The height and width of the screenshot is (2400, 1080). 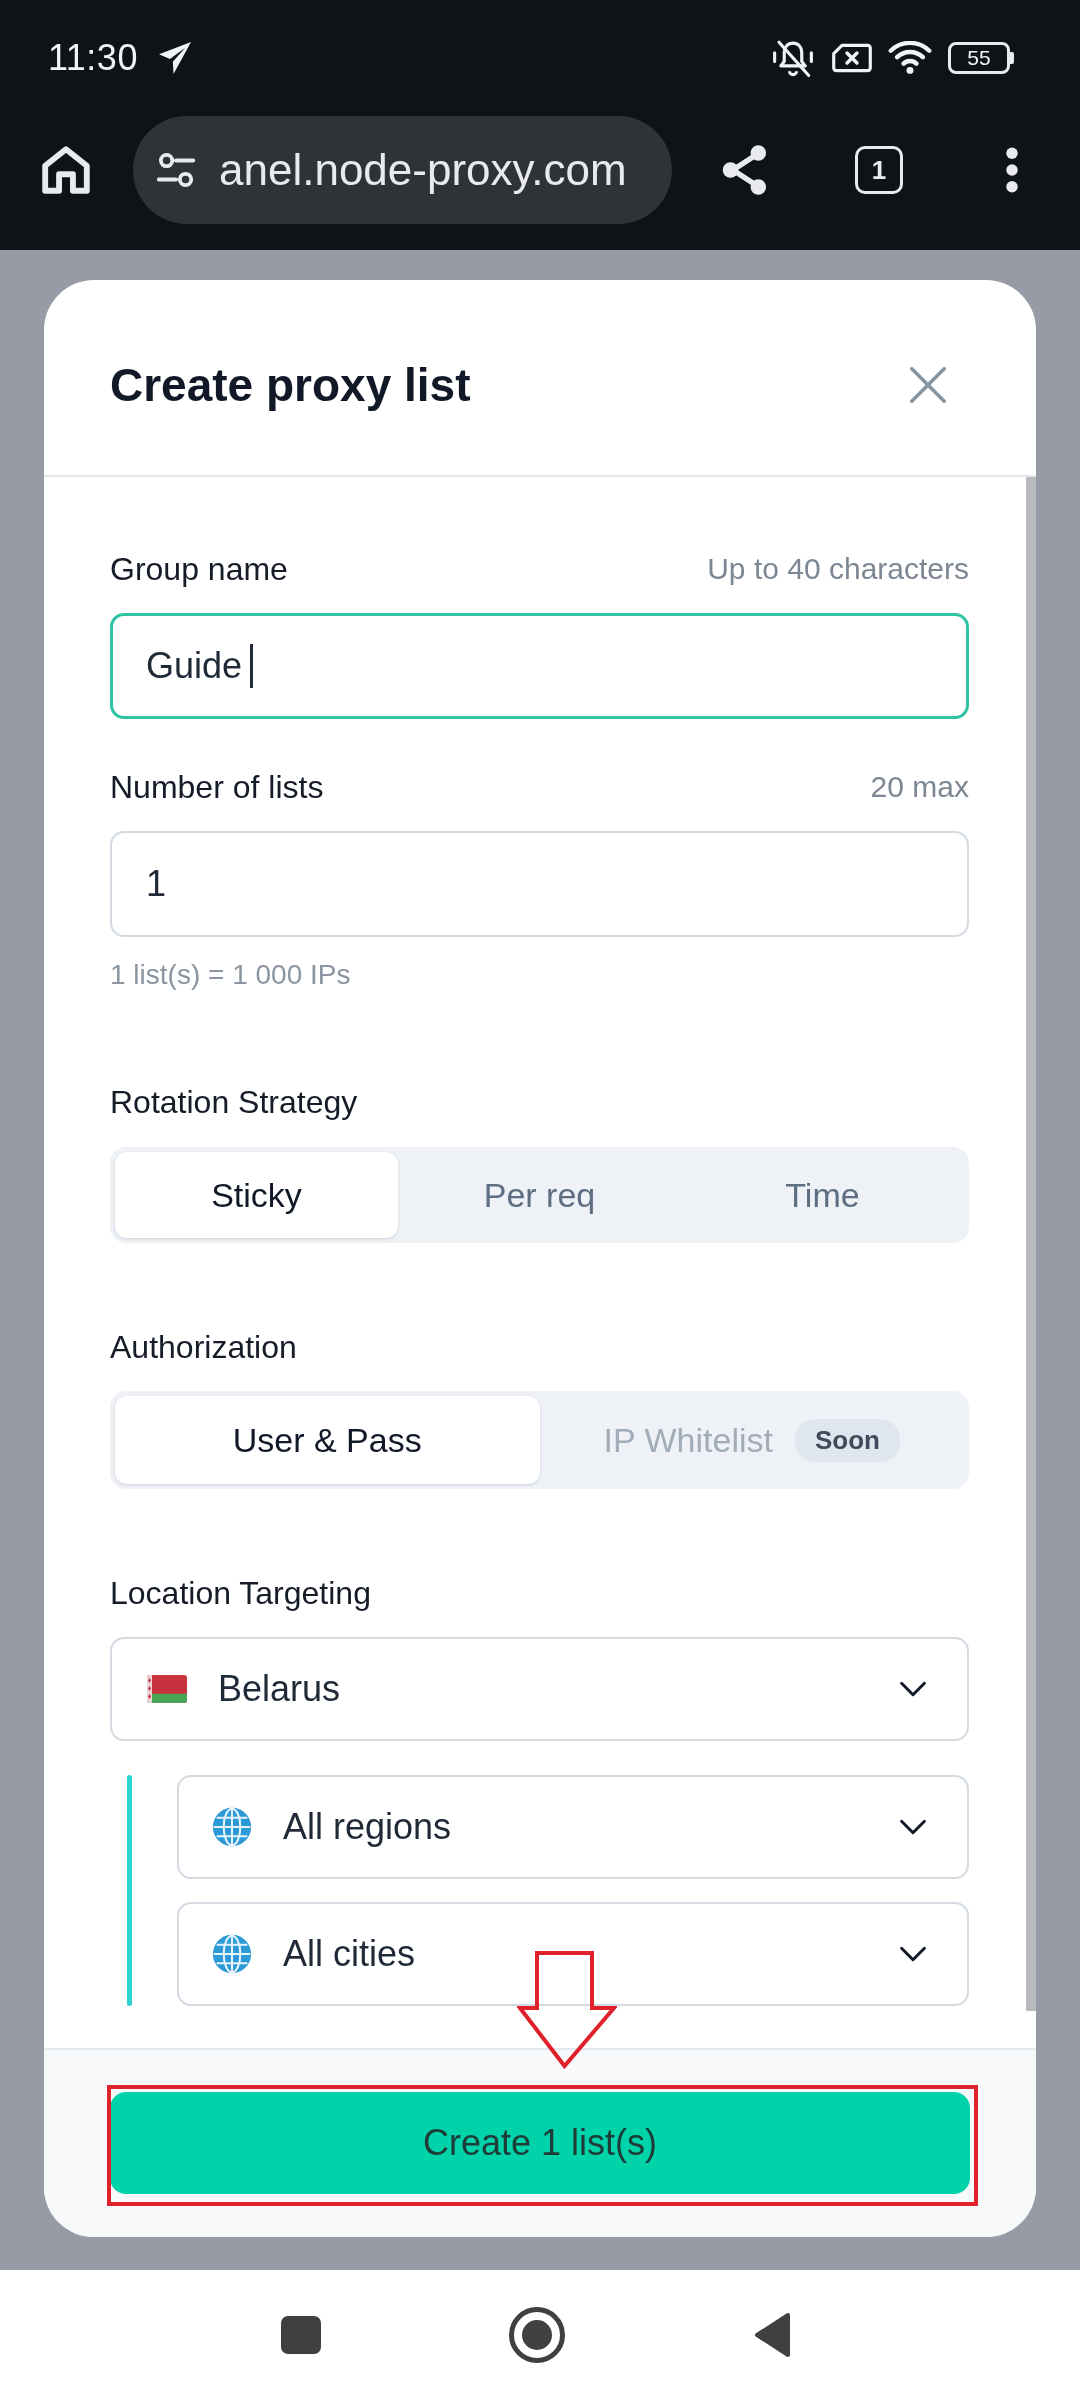 What do you see at coordinates (231, 975) in the screenshot?
I see `field-note: 1 list(s) = 1 000 IPs` at bounding box center [231, 975].